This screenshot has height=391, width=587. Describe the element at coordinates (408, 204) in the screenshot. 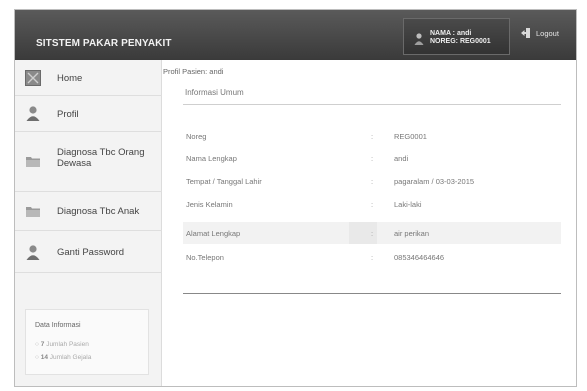

I see `row-value: Laki-laki` at that location.